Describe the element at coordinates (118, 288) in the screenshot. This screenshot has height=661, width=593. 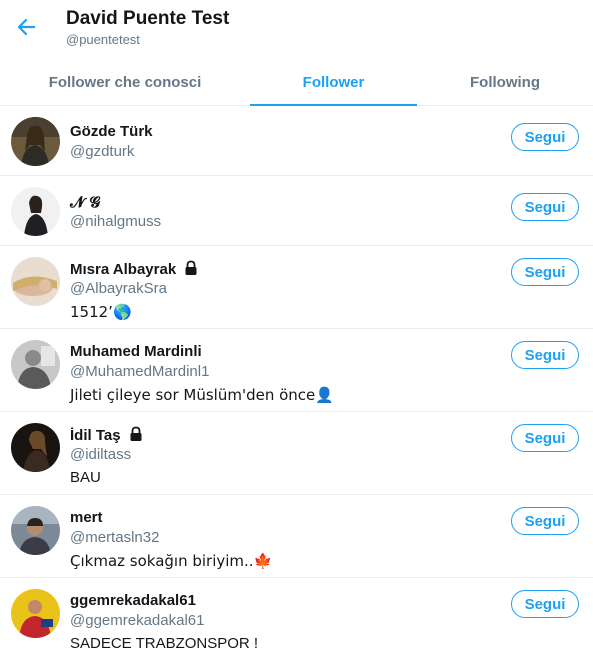
I see `user-handle: @AlbayrakSra` at that location.